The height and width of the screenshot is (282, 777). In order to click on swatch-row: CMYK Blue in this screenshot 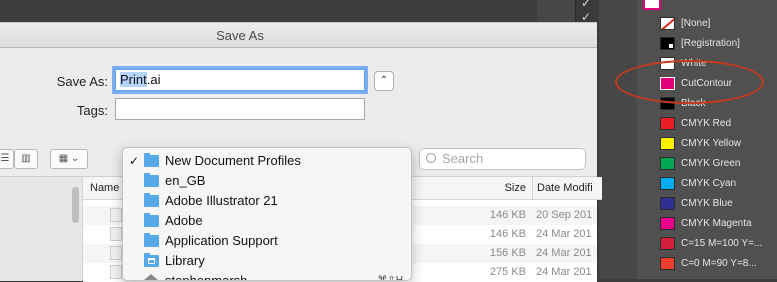, I will do `click(707, 203)`.